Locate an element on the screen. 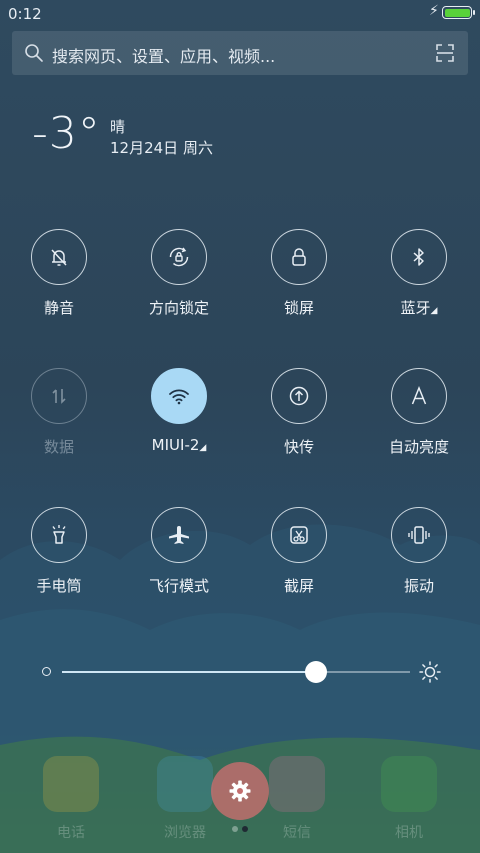  toggle-airplane-mode: 飞行模式 is located at coordinates (180, 557).